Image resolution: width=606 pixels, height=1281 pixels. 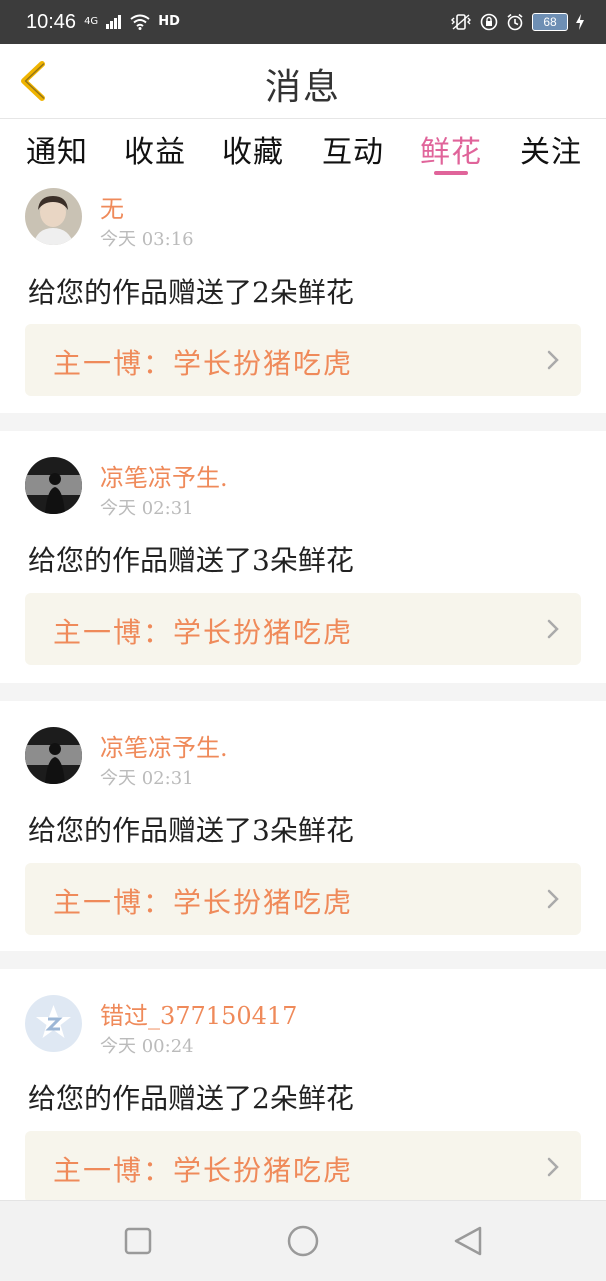 I want to click on signal-icon, so click(x=114, y=22).